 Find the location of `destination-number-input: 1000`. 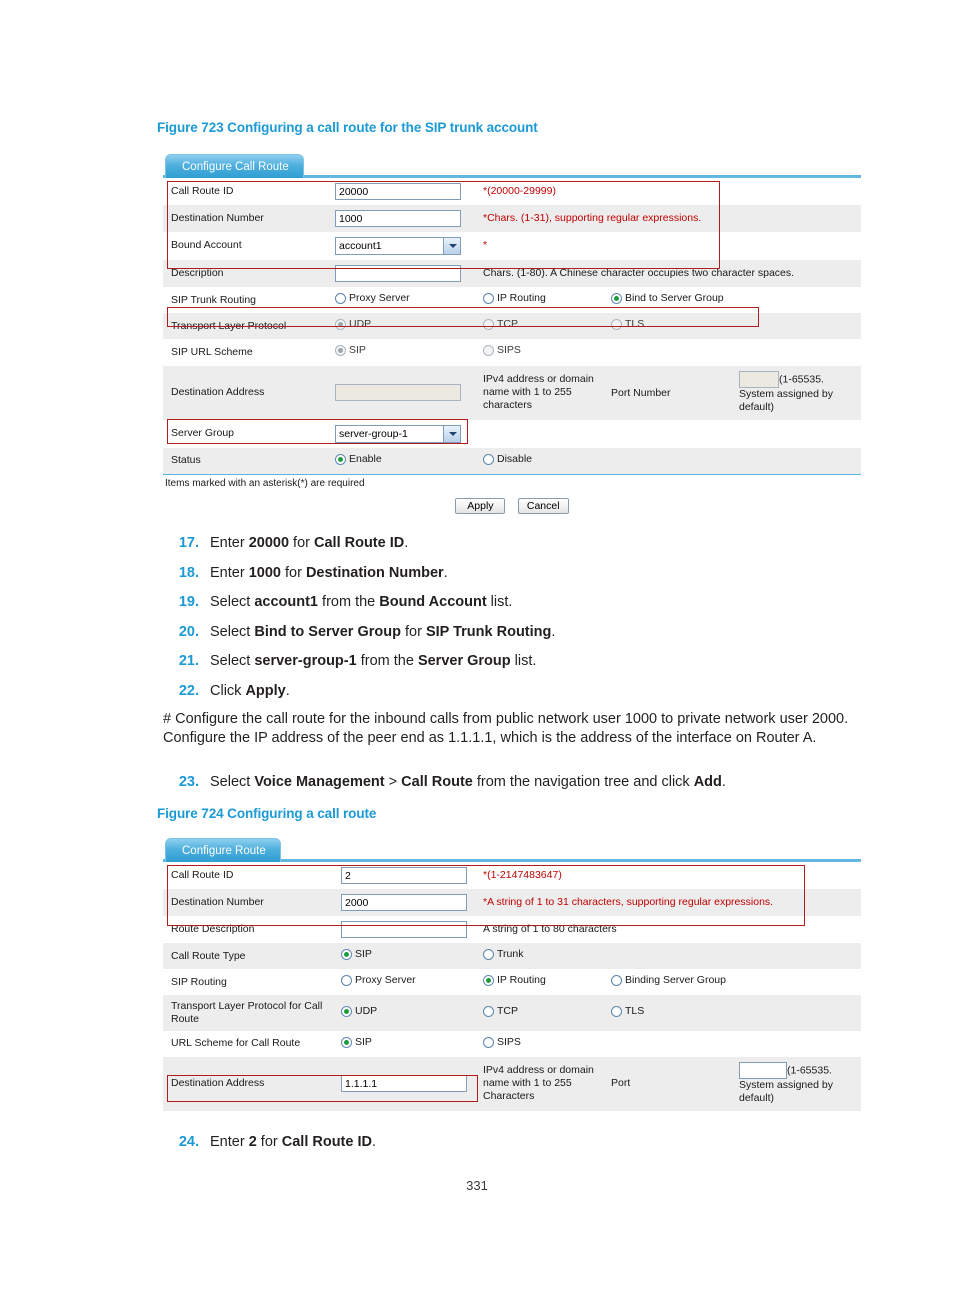

destination-number-input: 1000 is located at coordinates (398, 218).